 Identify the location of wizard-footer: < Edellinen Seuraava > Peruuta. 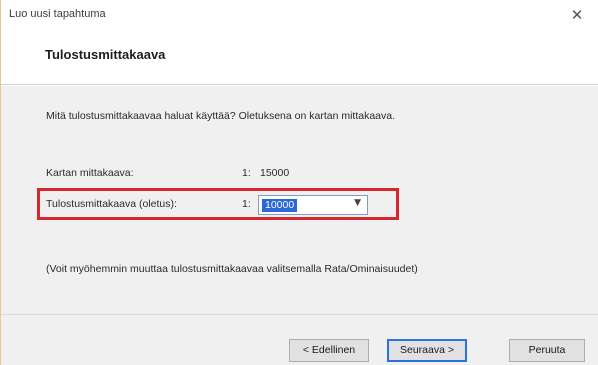
(299, 339).